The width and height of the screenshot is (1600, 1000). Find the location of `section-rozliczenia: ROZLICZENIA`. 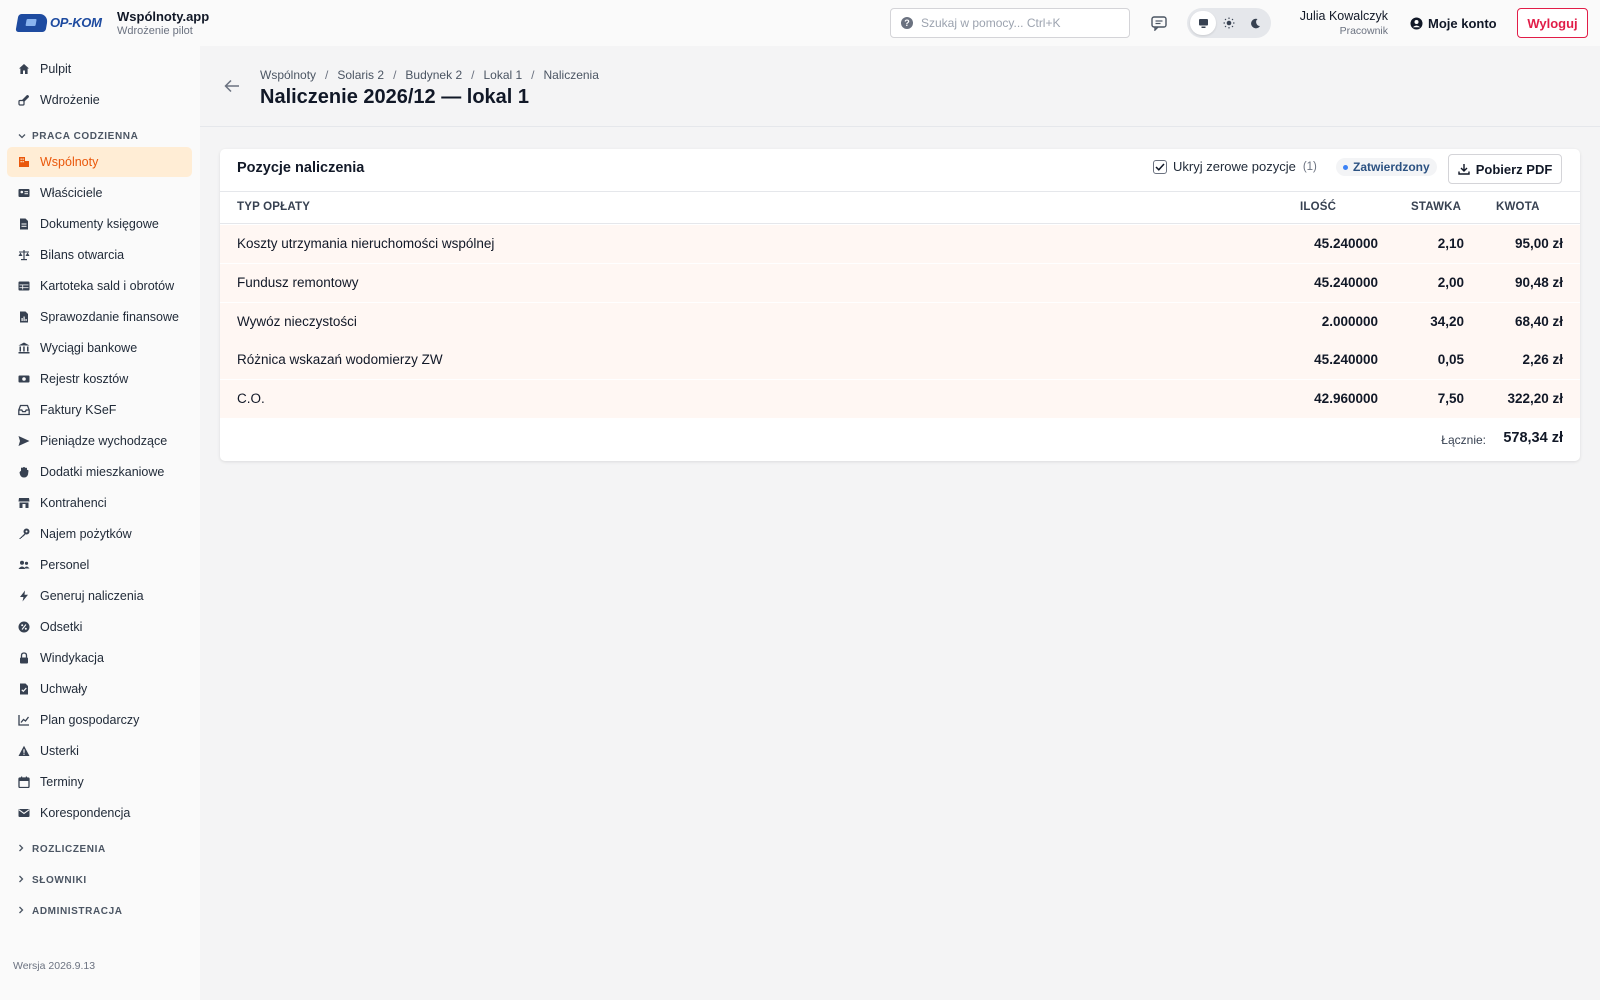

section-rozliczenia: ROZLICZENIA is located at coordinates (62, 849).